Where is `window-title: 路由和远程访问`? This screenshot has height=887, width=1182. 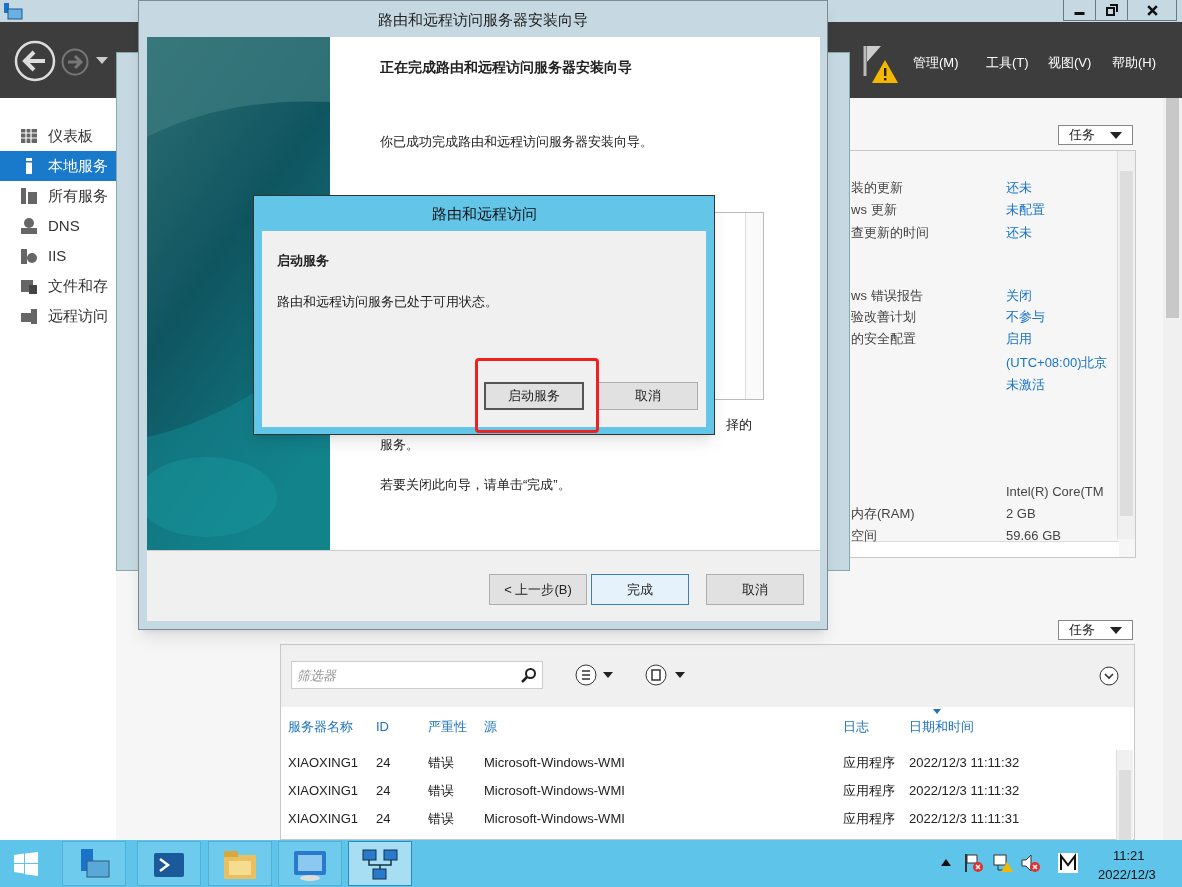 window-title: 路由和远程访问 is located at coordinates (484, 214).